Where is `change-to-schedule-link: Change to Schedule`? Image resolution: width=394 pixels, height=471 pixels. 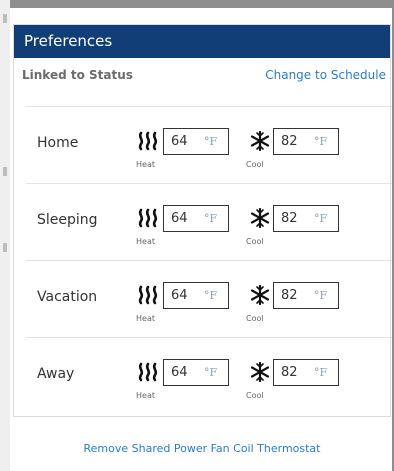
change-to-schedule-link: Change to Schedule is located at coordinates (325, 75).